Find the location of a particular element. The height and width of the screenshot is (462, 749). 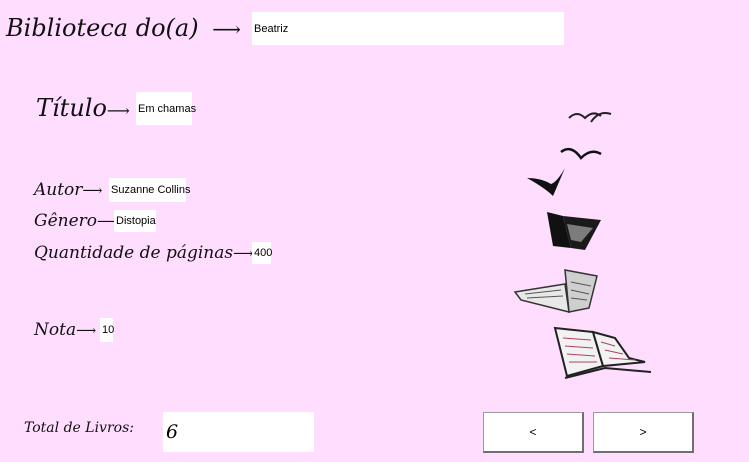

previous-button: < is located at coordinates (533, 432).